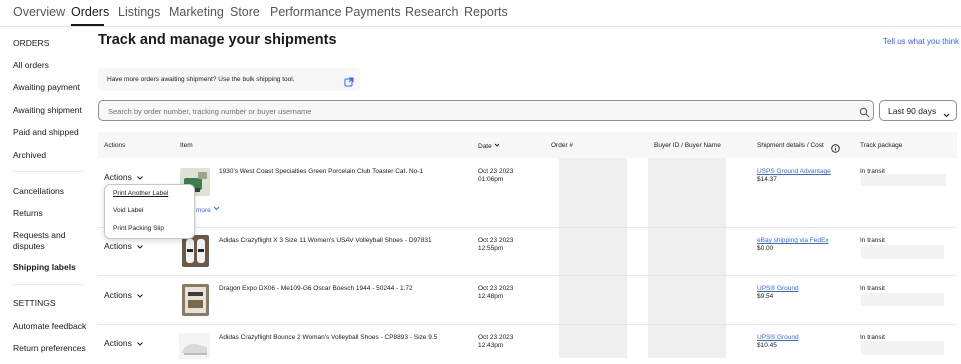 The width and height of the screenshot is (961, 364). Describe the element at coordinates (140, 193) in the screenshot. I see `menu-item-print-another-label: Print Another Label` at that location.